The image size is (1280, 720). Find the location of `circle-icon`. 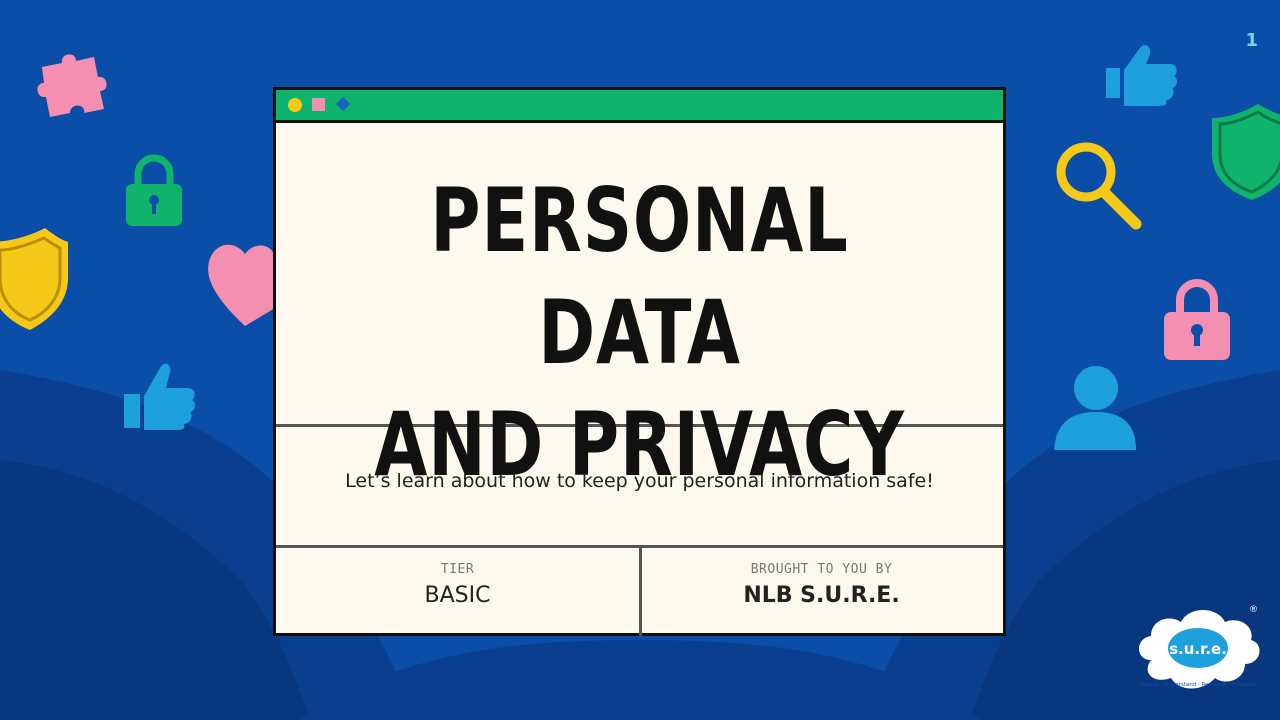

circle-icon is located at coordinates (295, 105).